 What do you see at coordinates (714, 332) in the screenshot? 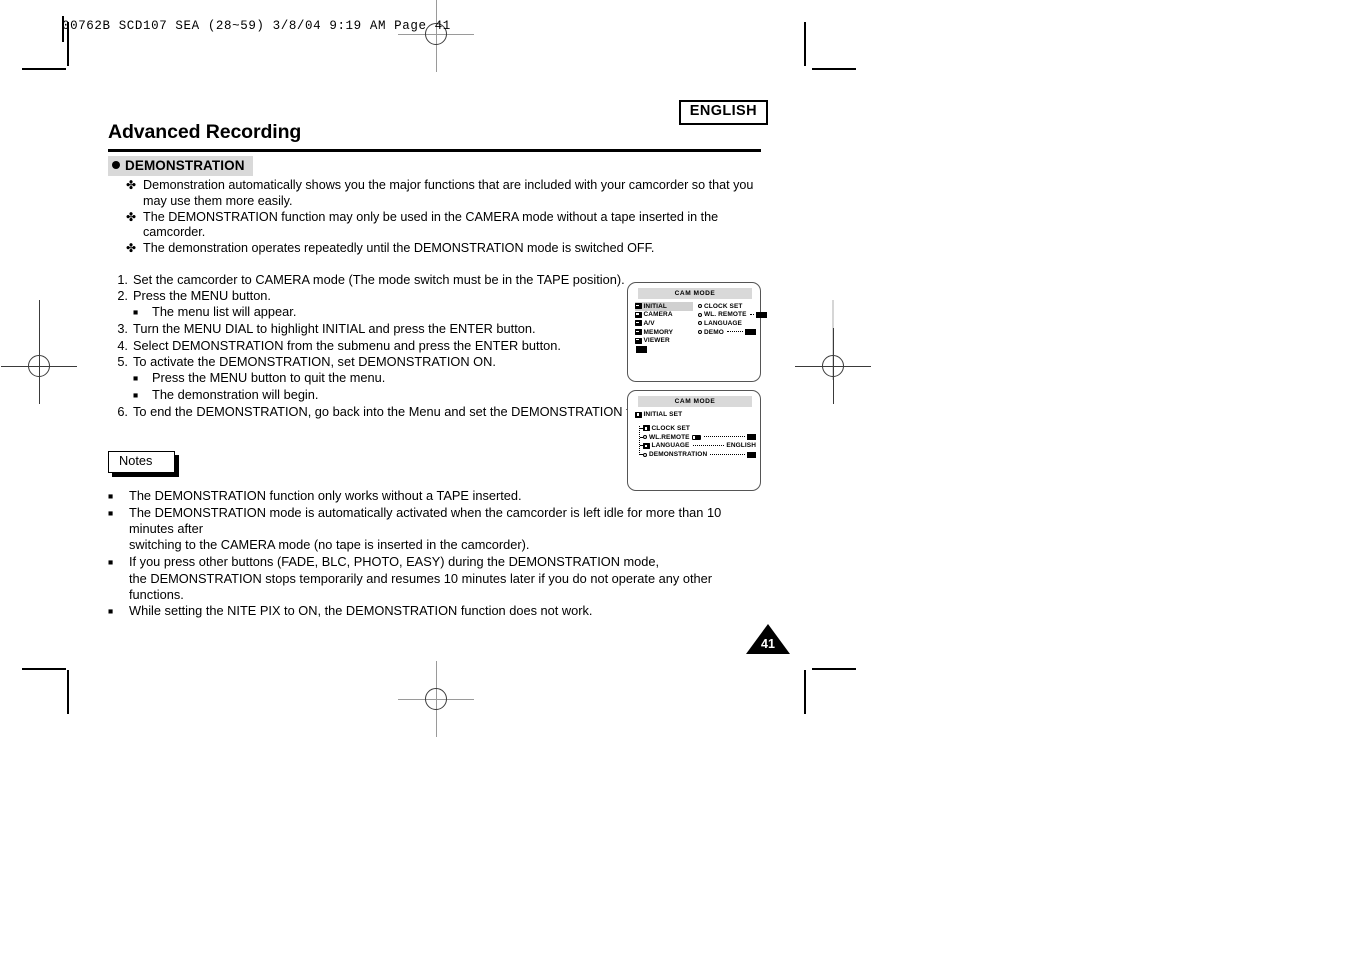
I see `lcd1-submenu-label: DEMO` at bounding box center [714, 332].